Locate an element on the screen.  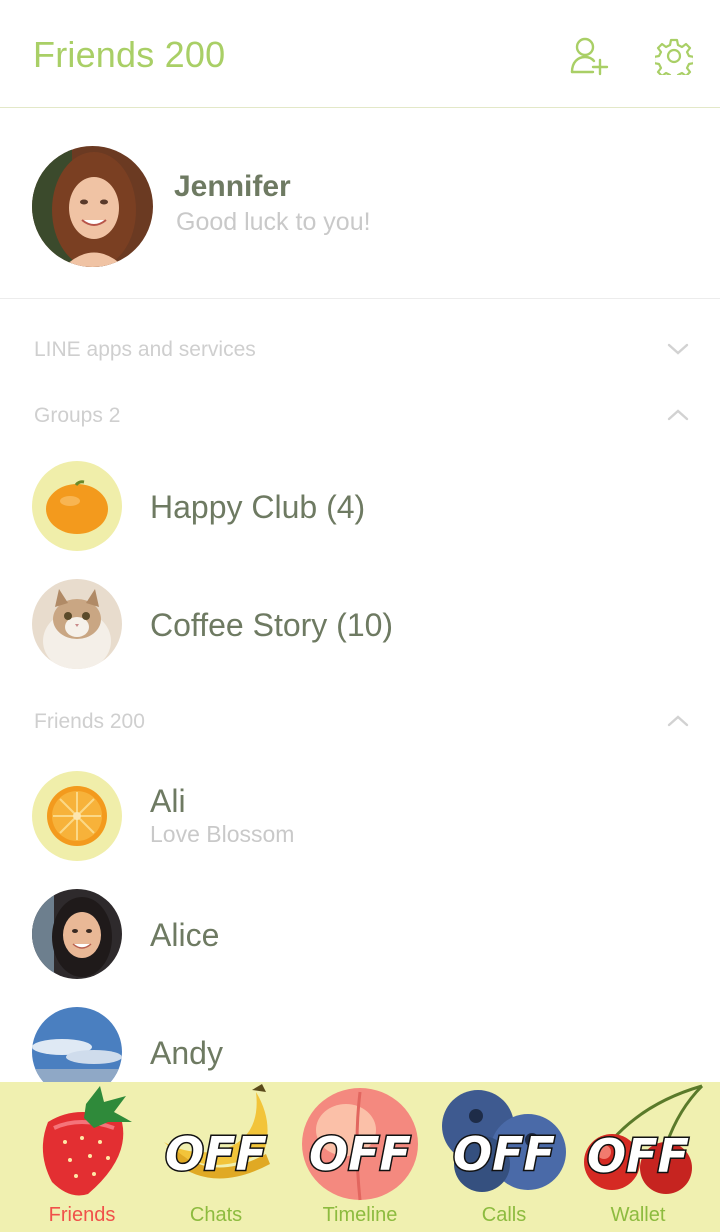
tab-calls: OFF Calls is located at coordinates (504, 1157).